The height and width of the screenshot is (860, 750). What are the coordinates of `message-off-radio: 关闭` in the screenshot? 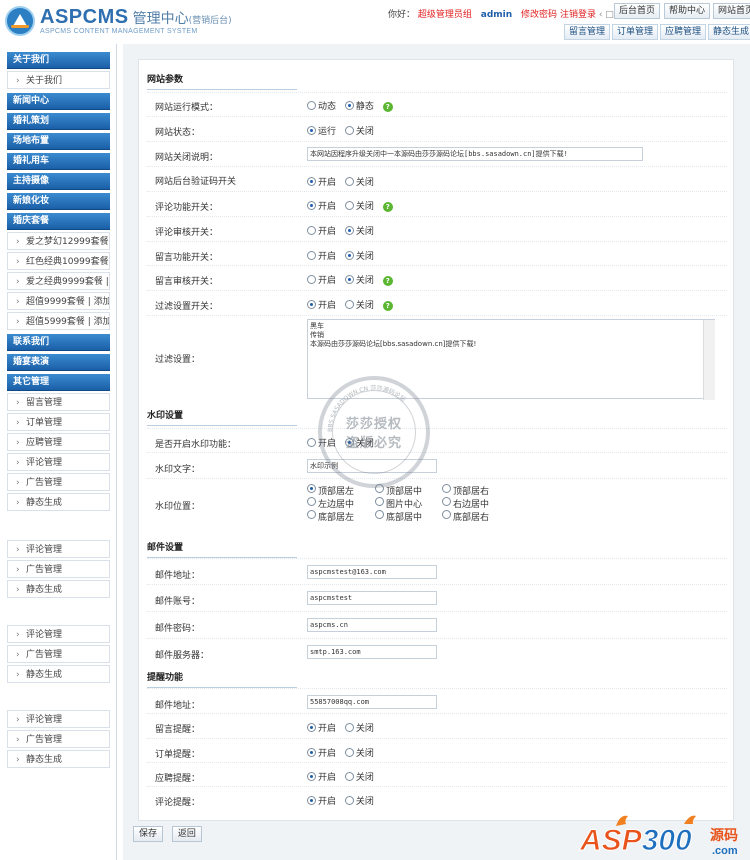 It's located at (359, 255).